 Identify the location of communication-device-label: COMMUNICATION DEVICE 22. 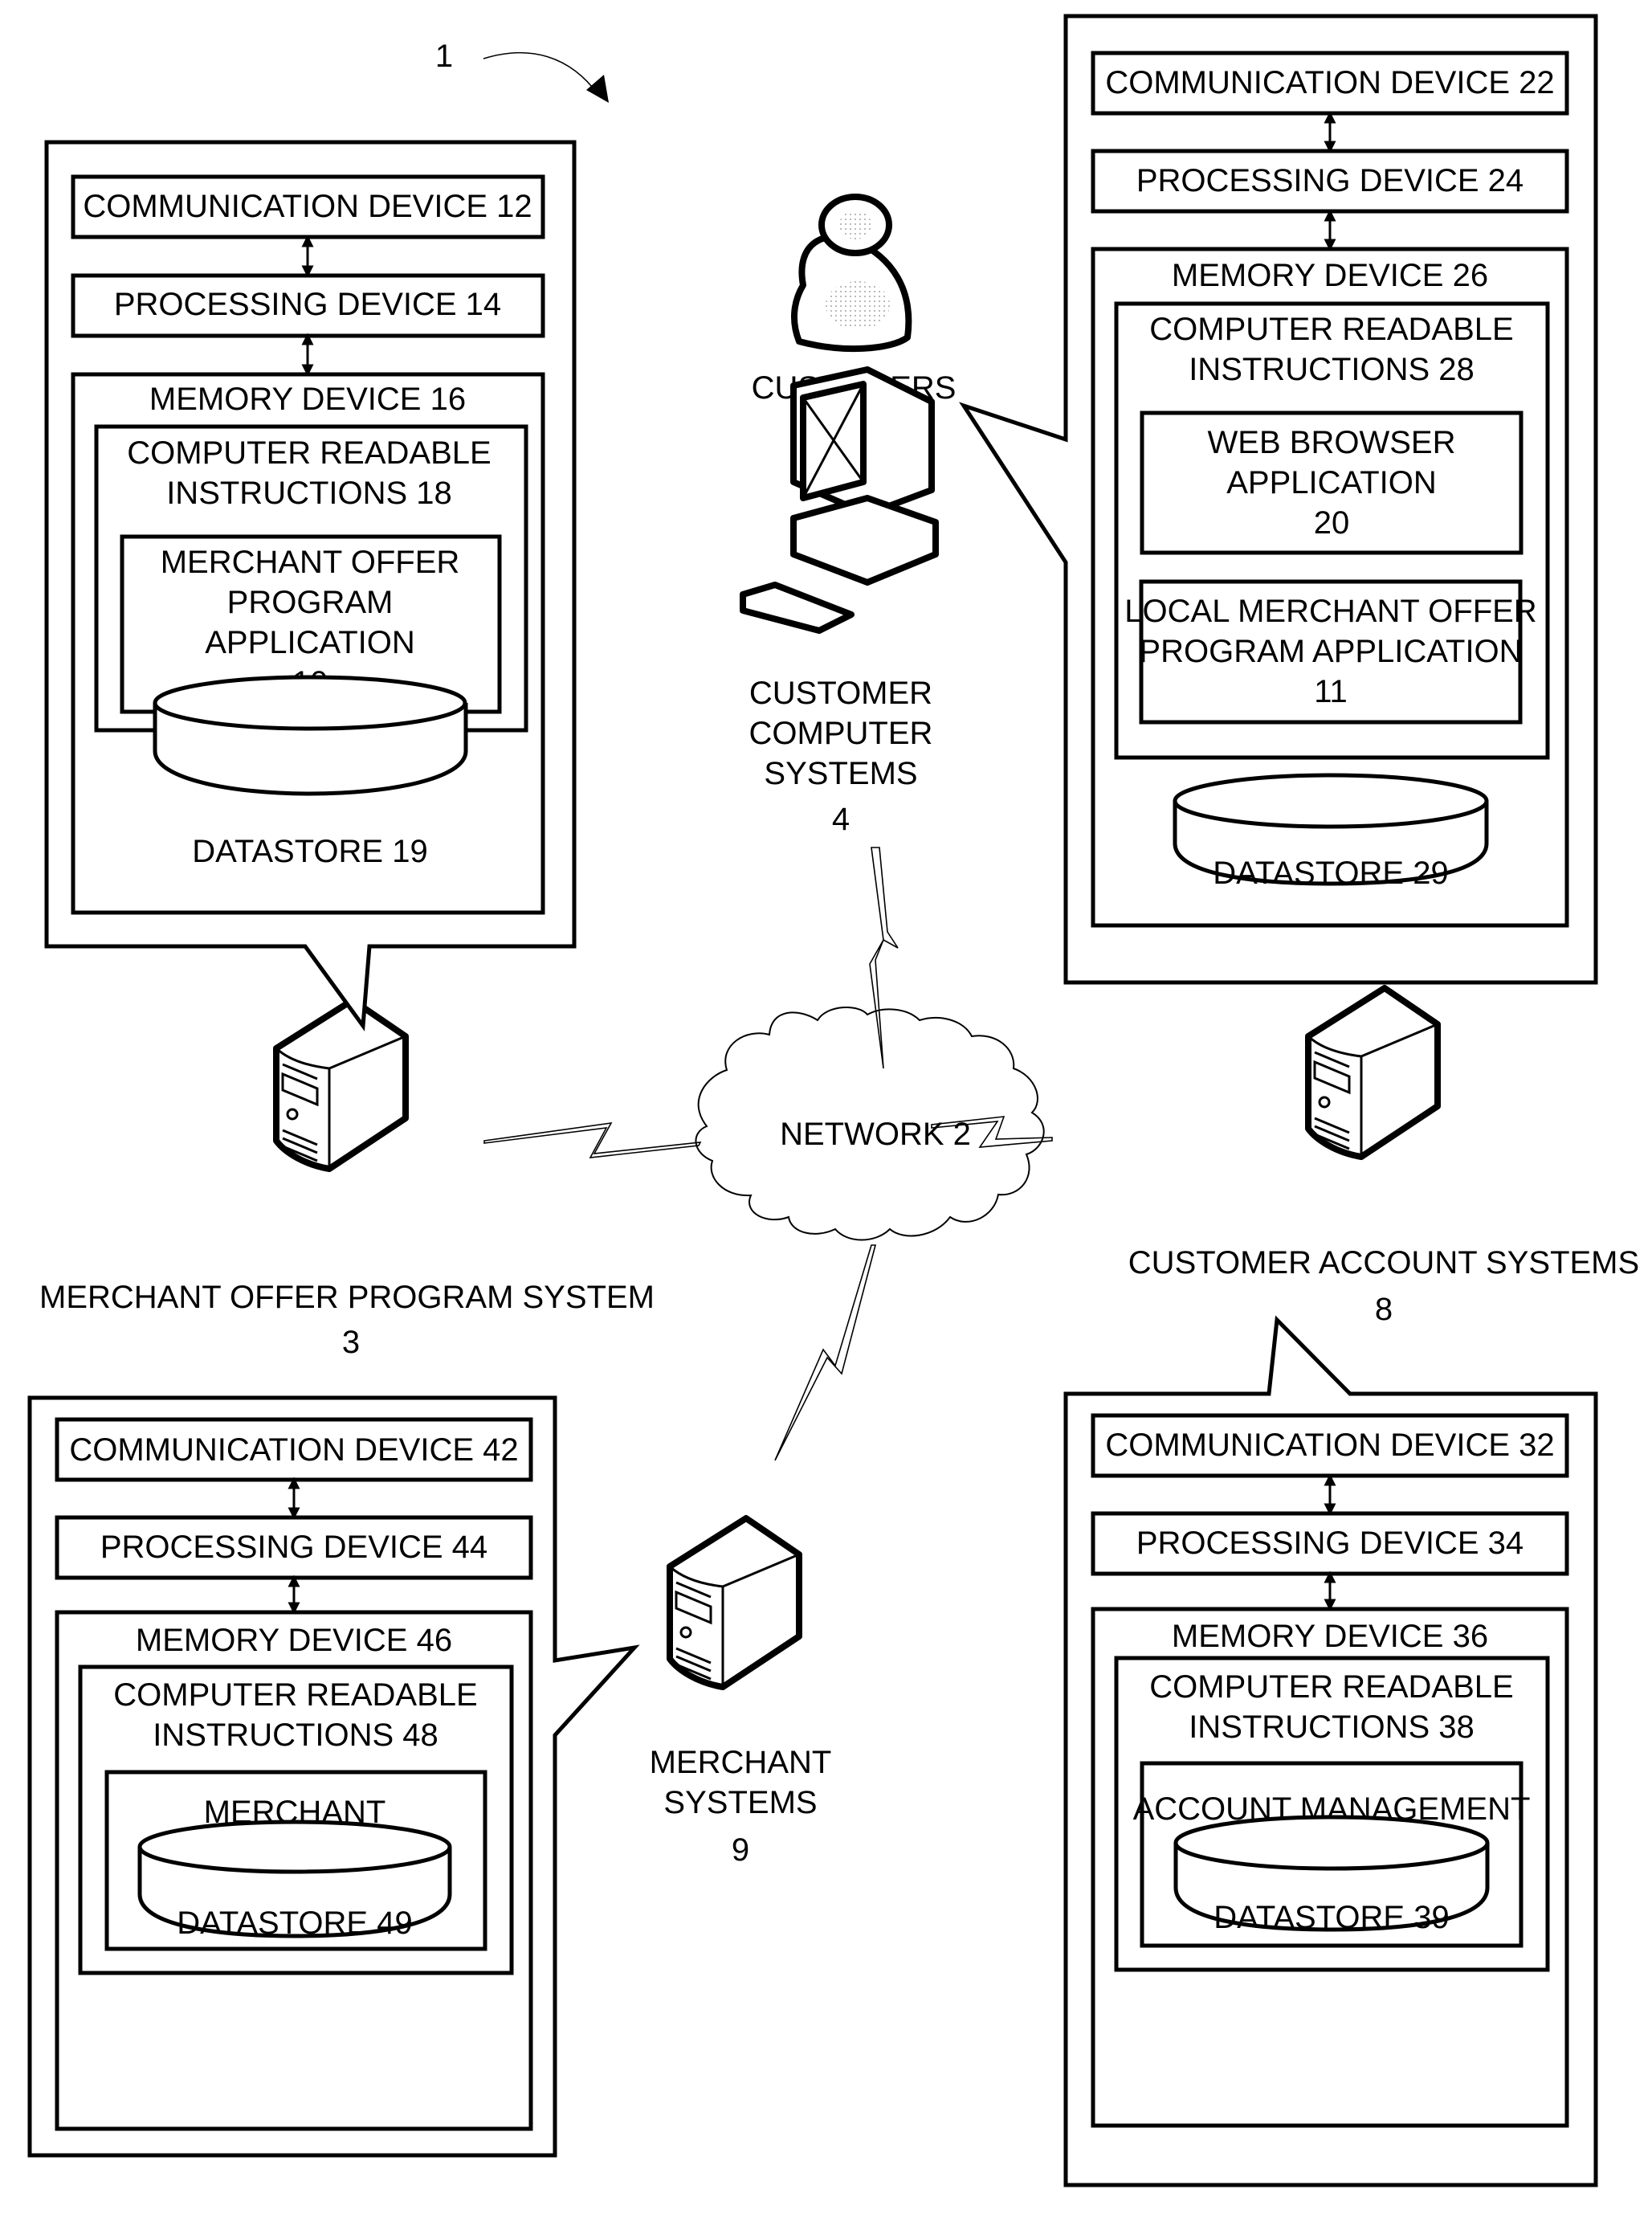
(1329, 82).